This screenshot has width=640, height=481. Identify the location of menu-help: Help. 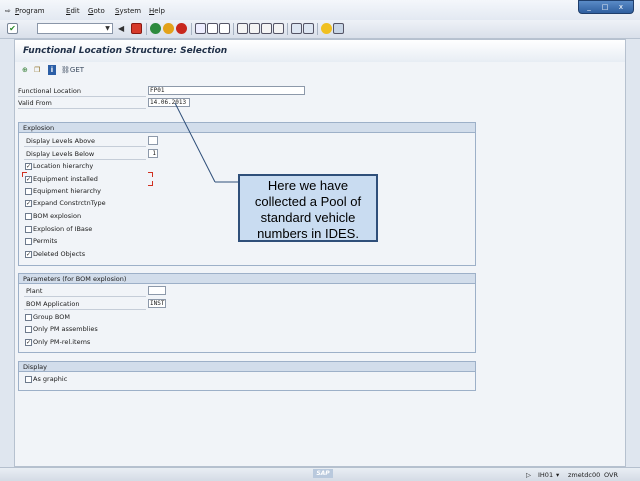
(157, 11).